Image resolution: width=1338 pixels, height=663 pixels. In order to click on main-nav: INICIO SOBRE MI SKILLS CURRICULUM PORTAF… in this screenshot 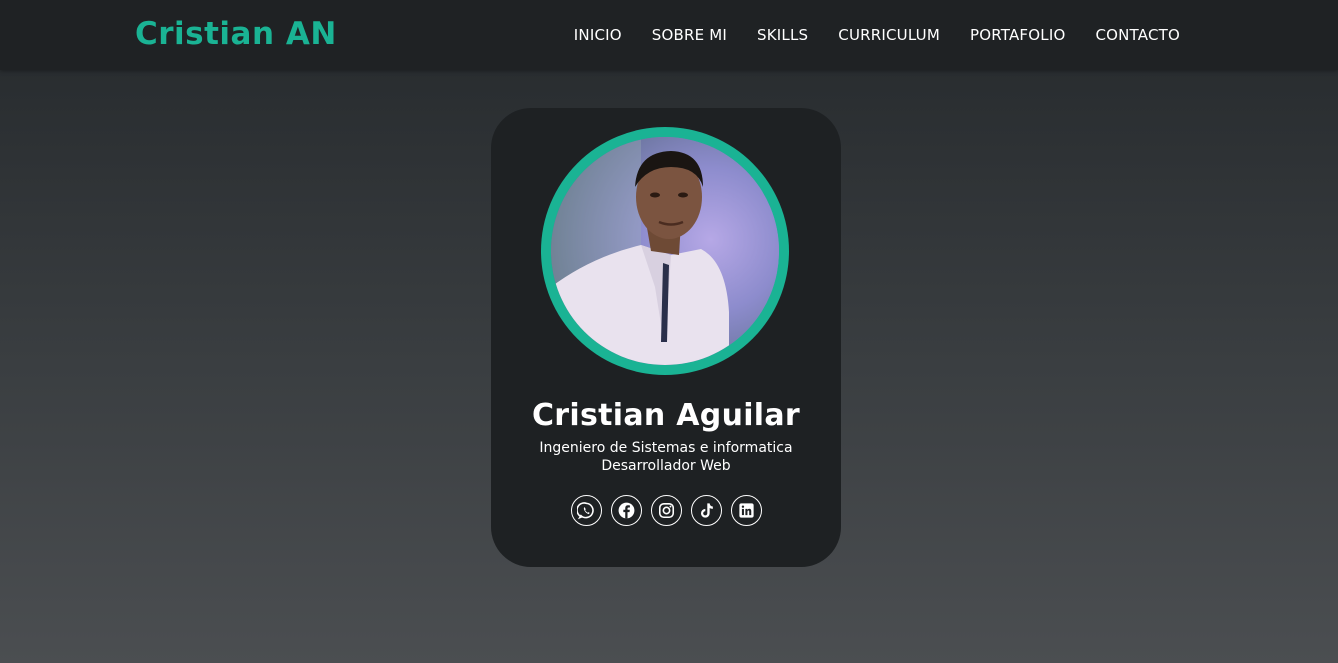, I will do `click(862, 35)`.